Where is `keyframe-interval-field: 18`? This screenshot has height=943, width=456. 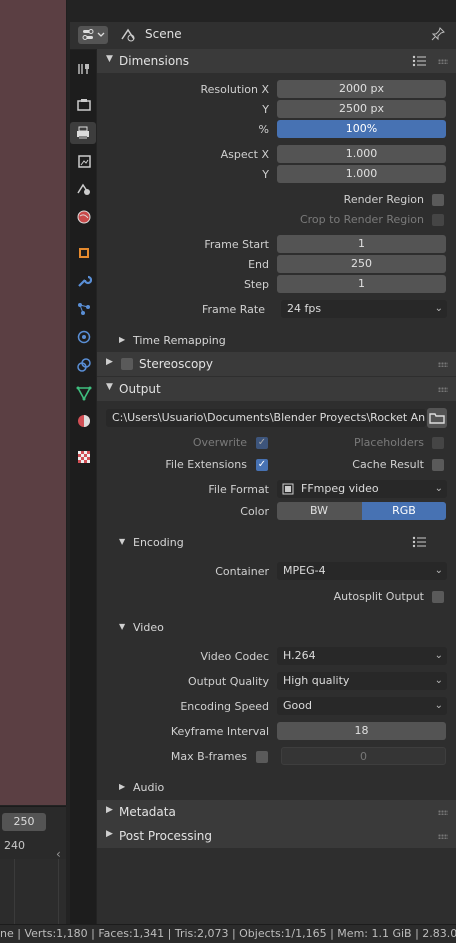
keyframe-interval-field: 18 is located at coordinates (361, 731).